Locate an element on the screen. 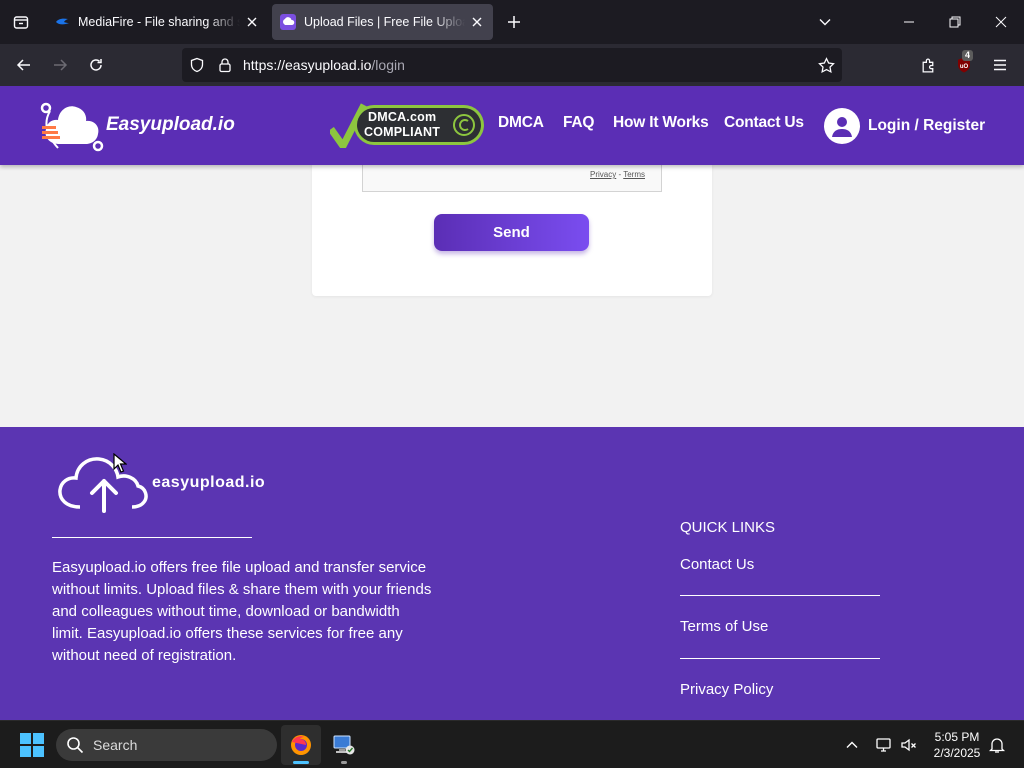 The width and height of the screenshot is (1024, 768). close-window-button is located at coordinates (1001, 22).